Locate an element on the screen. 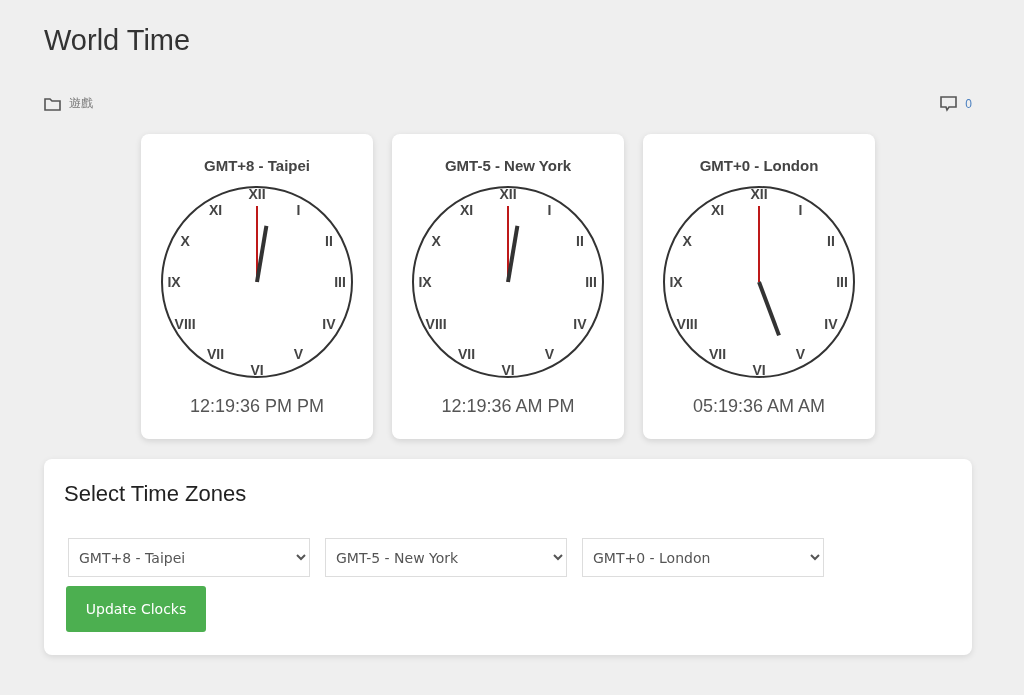  folder-icon is located at coordinates (52, 103).